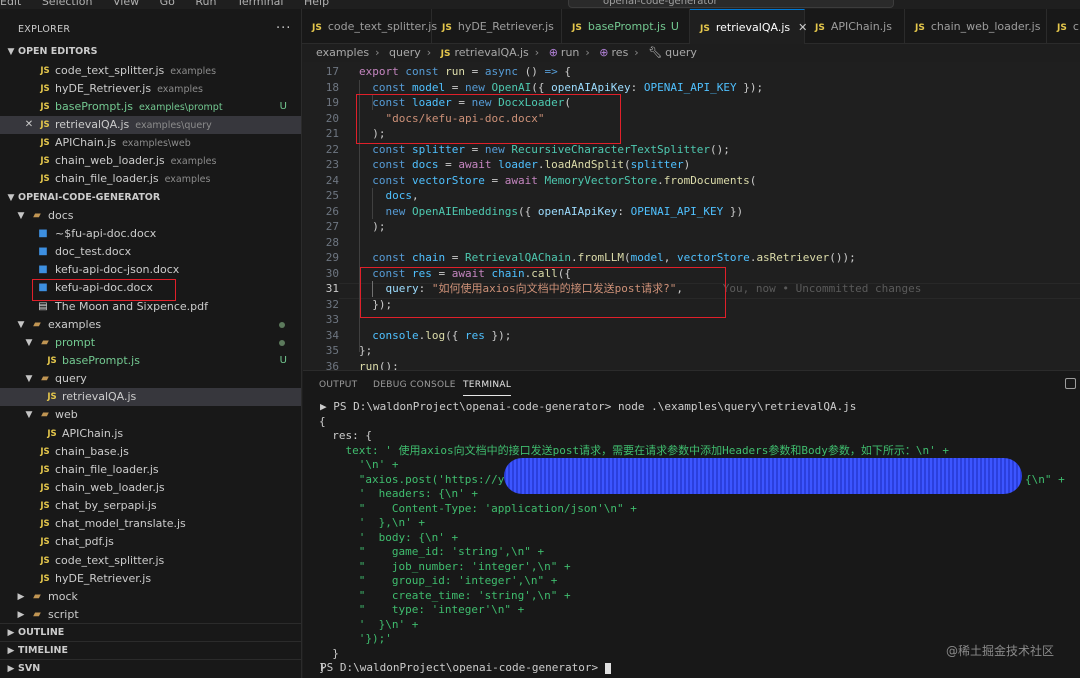  What do you see at coordinates (150, 379) in the screenshot?
I see `folder-query: ▼ ▰ query` at bounding box center [150, 379].